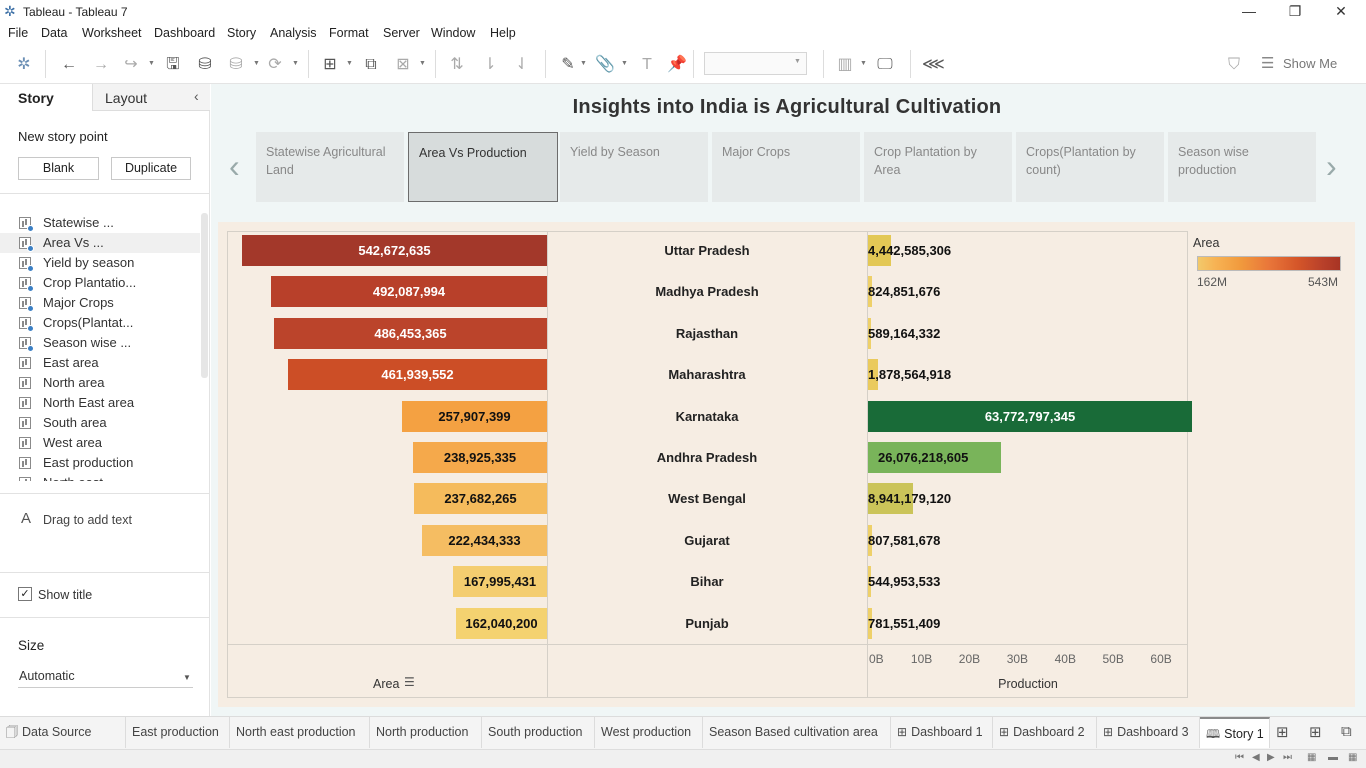  What do you see at coordinates (797, 732) in the screenshot?
I see `sheet-tab: Season Based cultivation area` at bounding box center [797, 732].